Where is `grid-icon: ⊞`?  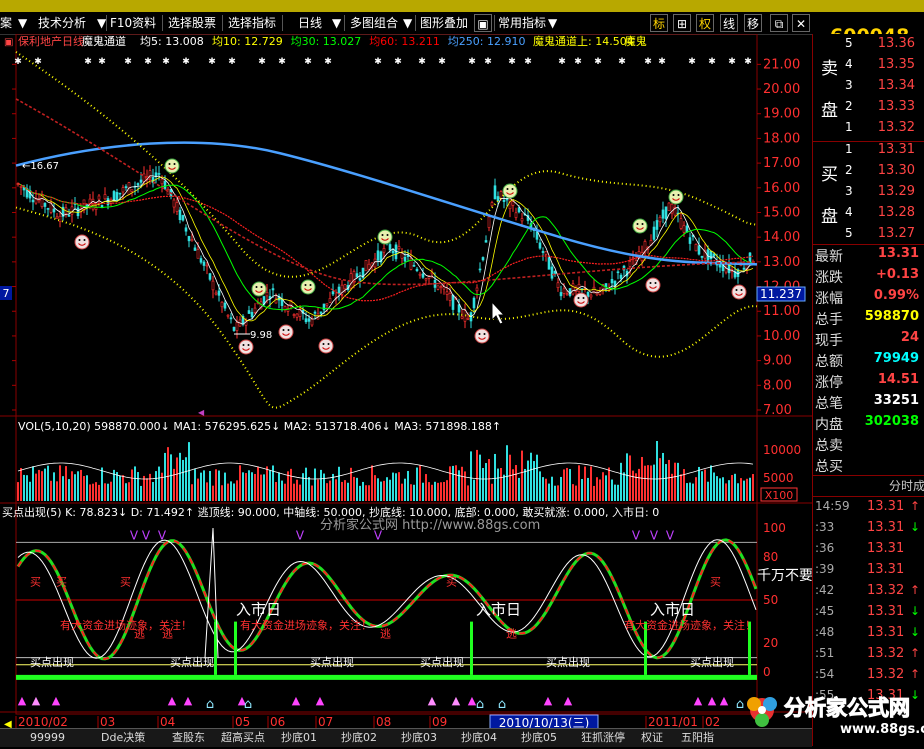 grid-icon: ⊞ is located at coordinates (682, 23).